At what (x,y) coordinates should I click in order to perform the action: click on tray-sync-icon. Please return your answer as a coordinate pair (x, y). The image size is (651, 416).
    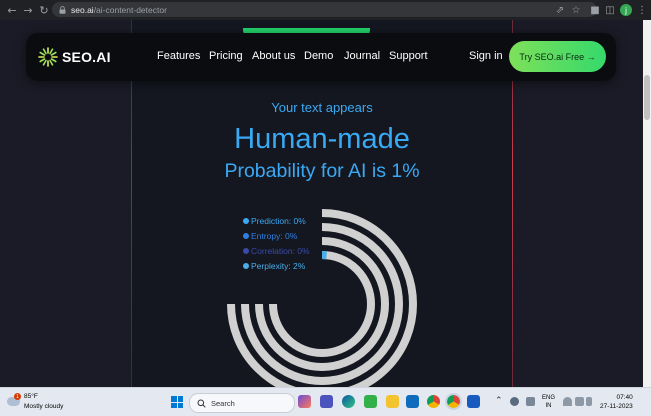
    Looking at the image, I should click on (530, 401).